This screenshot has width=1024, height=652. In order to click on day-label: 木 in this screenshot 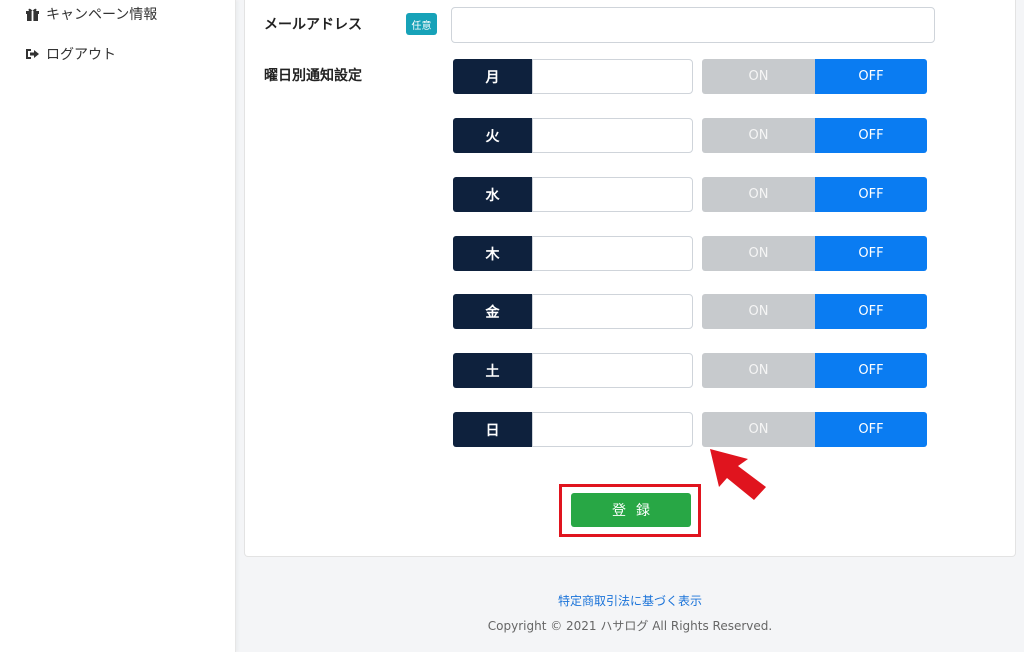, I will do `click(492, 253)`.